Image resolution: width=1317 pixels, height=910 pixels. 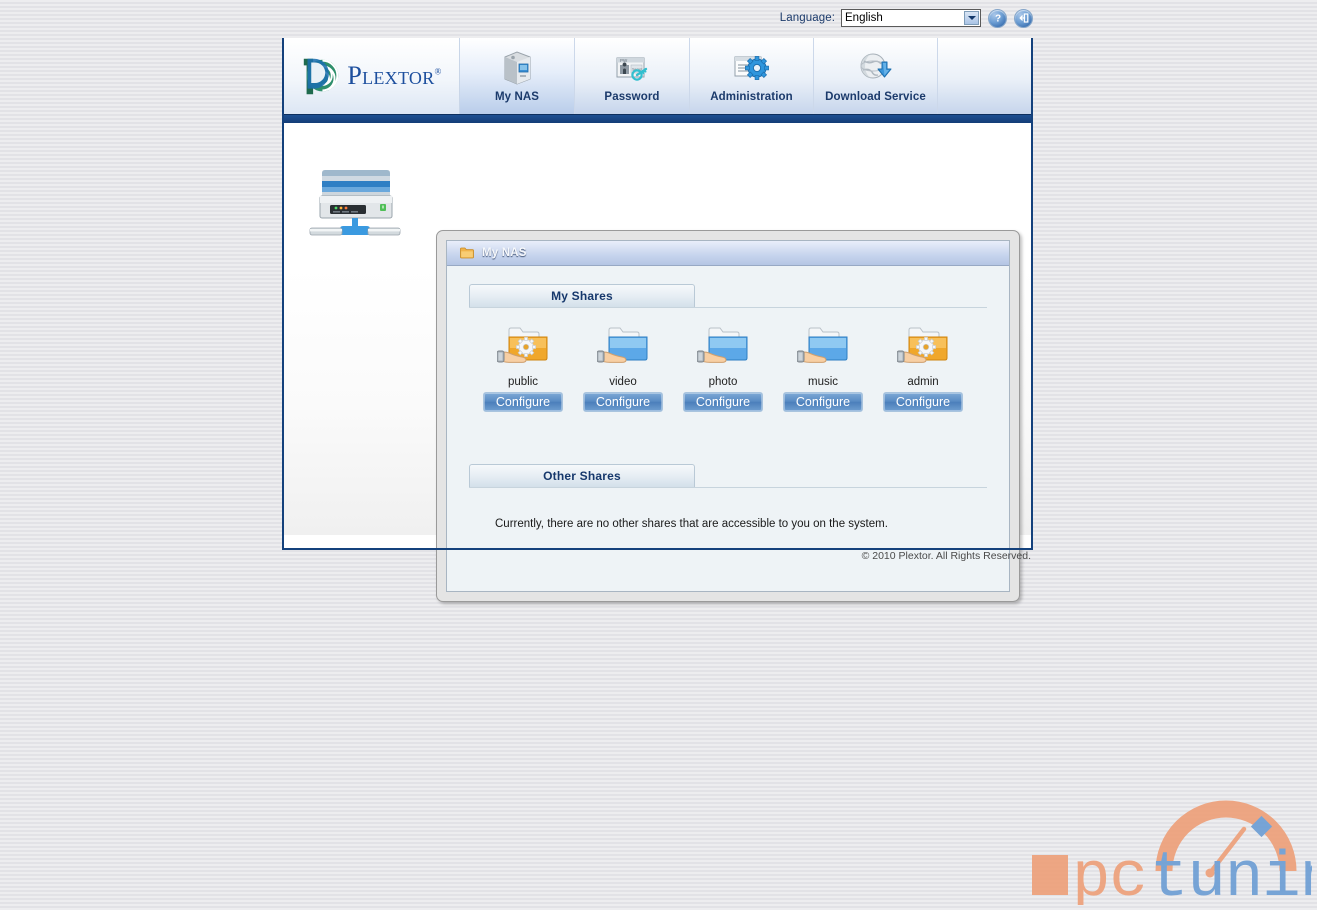 I want to click on nav-label: Download Service, so click(x=875, y=97).